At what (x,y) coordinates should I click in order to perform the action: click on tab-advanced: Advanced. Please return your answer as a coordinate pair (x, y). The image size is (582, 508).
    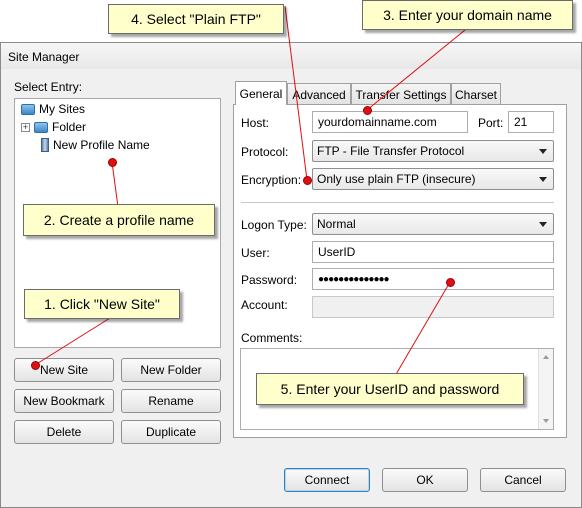
    Looking at the image, I should click on (319, 94).